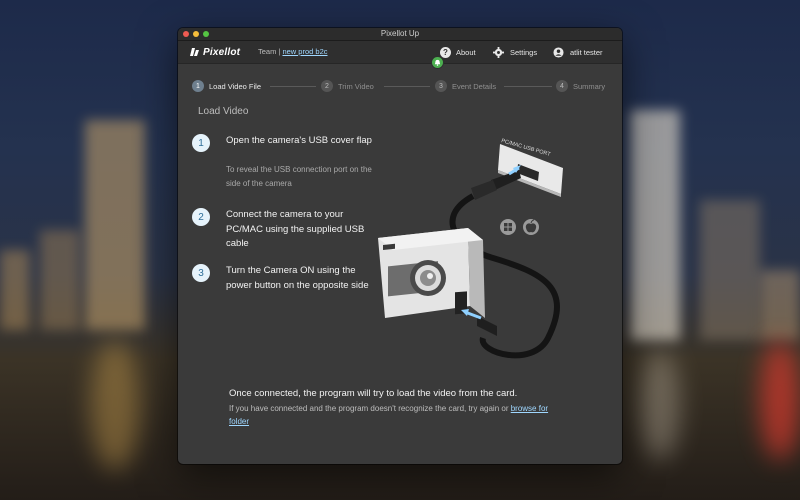 The width and height of the screenshot is (800, 500). Describe the element at coordinates (198, 86) in the screenshot. I see `step-number: 1` at that location.